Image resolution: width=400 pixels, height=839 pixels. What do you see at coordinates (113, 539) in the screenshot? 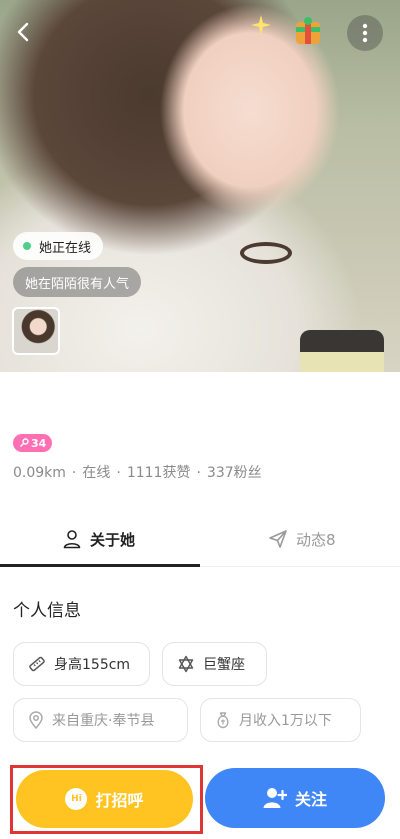
I see `tab-about-label: 关于她` at bounding box center [113, 539].